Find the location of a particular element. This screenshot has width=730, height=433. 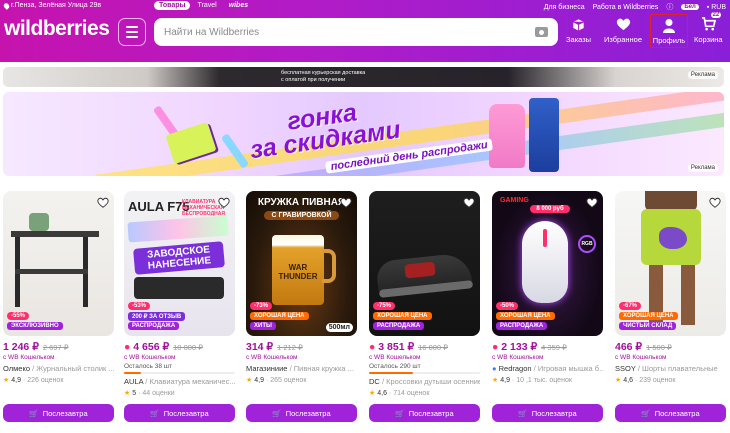

rating: ★ 4,6 · 714 оценок is located at coordinates (399, 393).